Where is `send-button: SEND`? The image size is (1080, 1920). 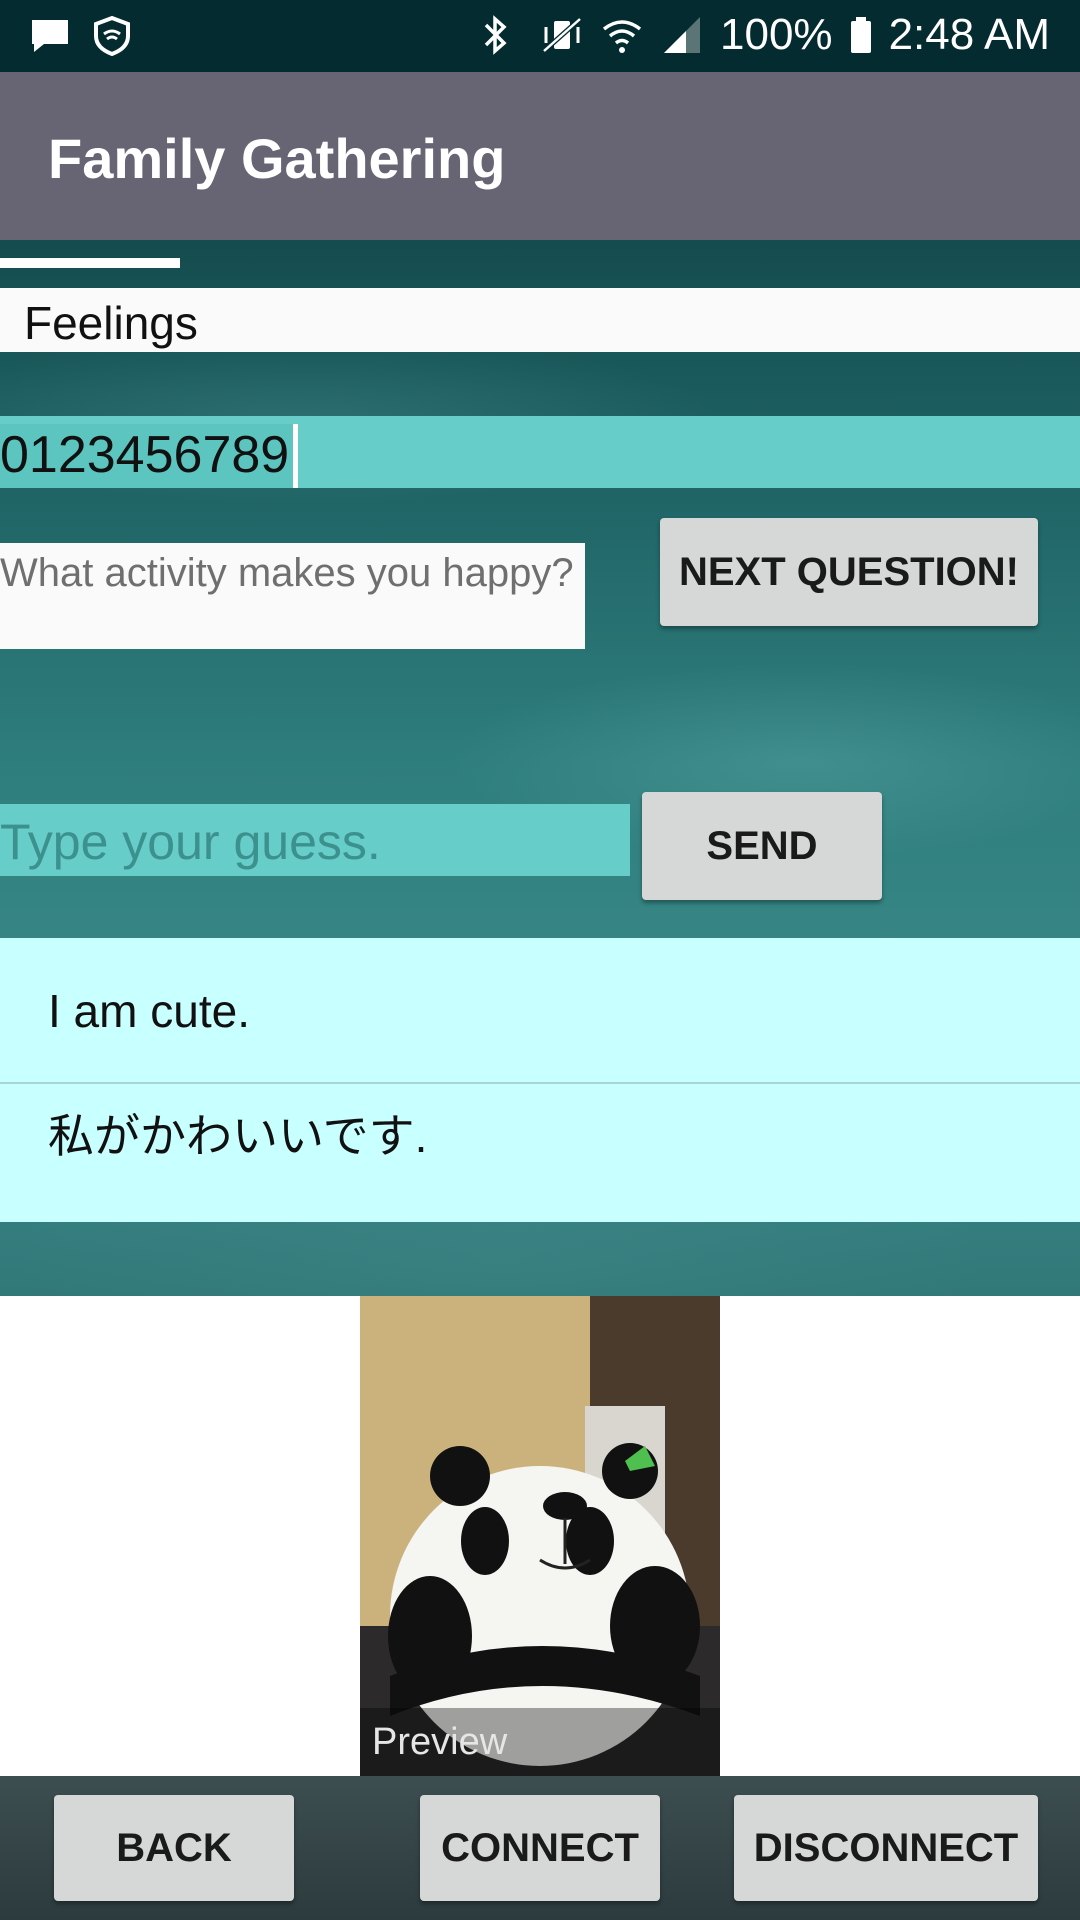
send-button: SEND is located at coordinates (762, 846).